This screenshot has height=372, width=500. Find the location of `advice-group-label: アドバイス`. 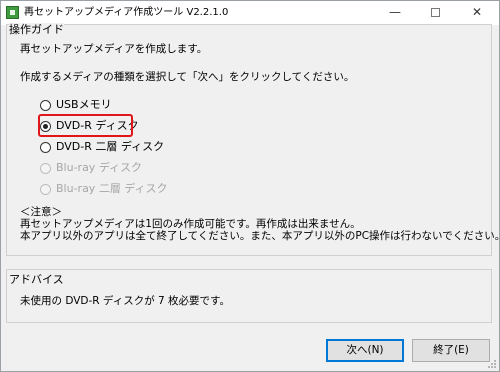

advice-group-label: アドバイス is located at coordinates (36, 279).